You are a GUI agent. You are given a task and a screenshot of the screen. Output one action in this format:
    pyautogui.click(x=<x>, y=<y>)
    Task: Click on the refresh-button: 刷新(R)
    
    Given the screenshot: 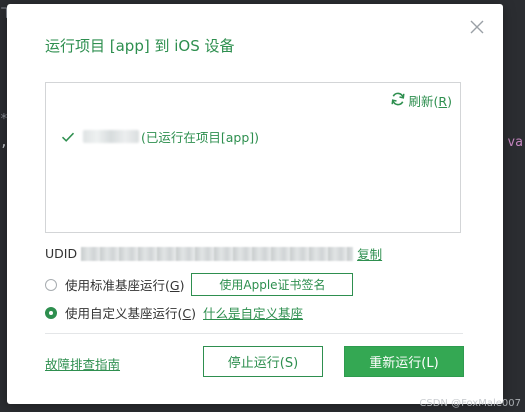 What is the action you would take?
    pyautogui.click(x=421, y=100)
    